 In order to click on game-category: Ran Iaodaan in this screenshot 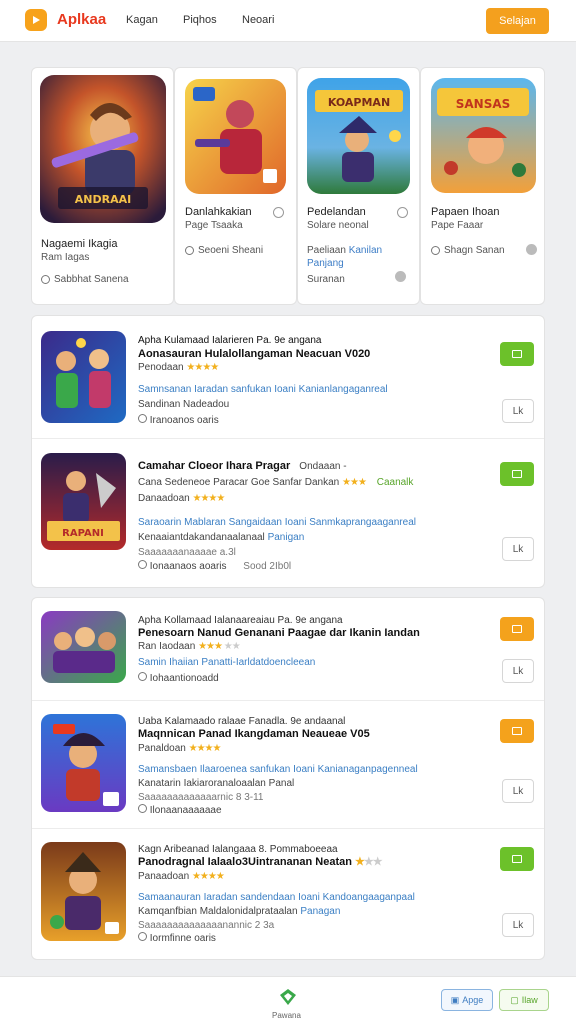, I will do `click(167, 646)`.